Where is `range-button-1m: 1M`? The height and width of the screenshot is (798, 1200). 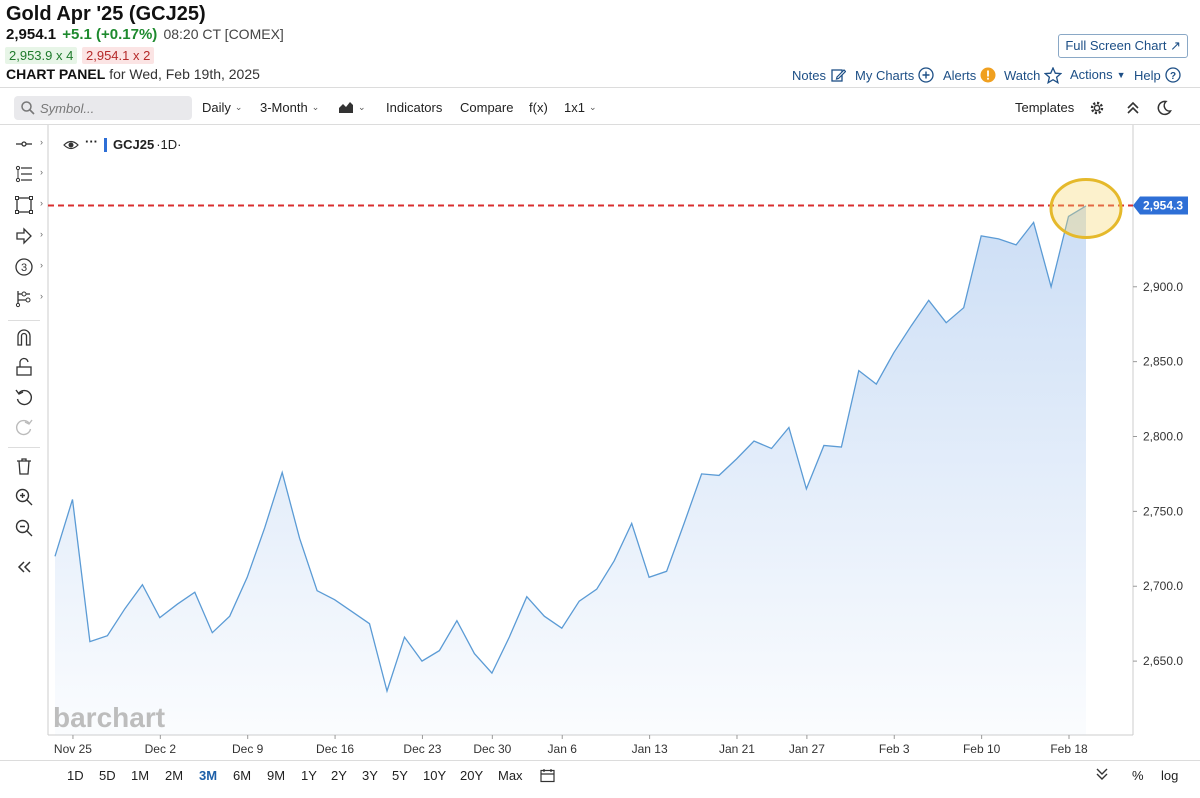 range-button-1m: 1M is located at coordinates (140, 775).